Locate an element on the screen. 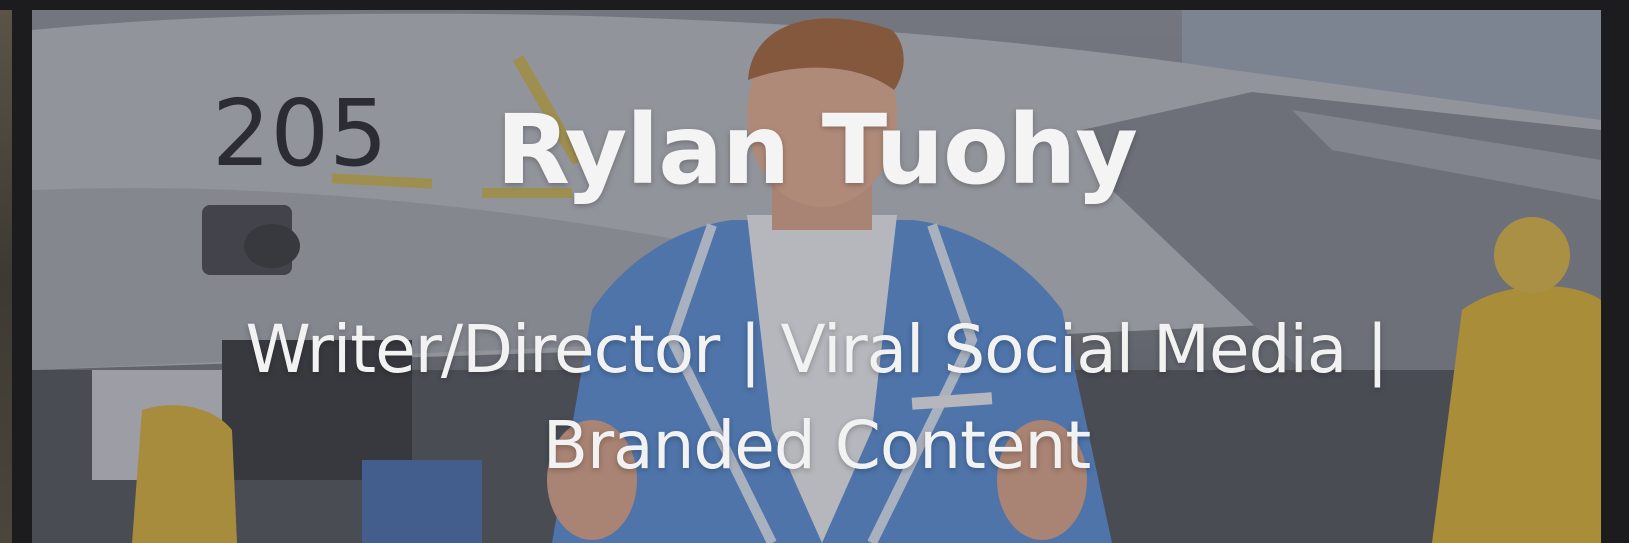  hero-title: Rylan Tuohy is located at coordinates (817, 150).